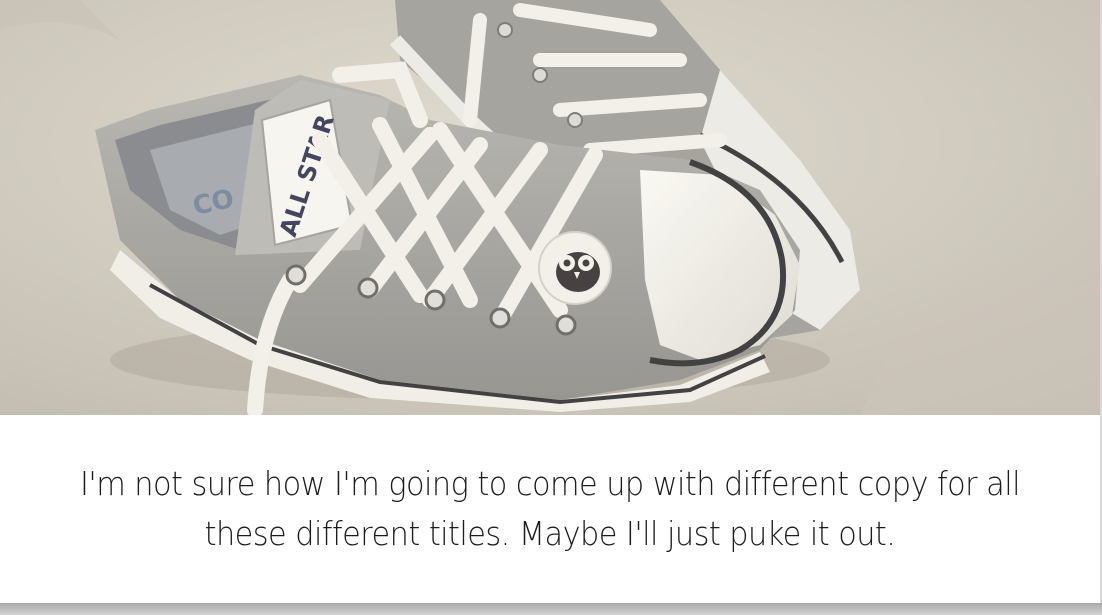 The width and height of the screenshot is (1102, 615). Describe the element at coordinates (551, 609) in the screenshot. I see `page-bottom-shadow` at that location.